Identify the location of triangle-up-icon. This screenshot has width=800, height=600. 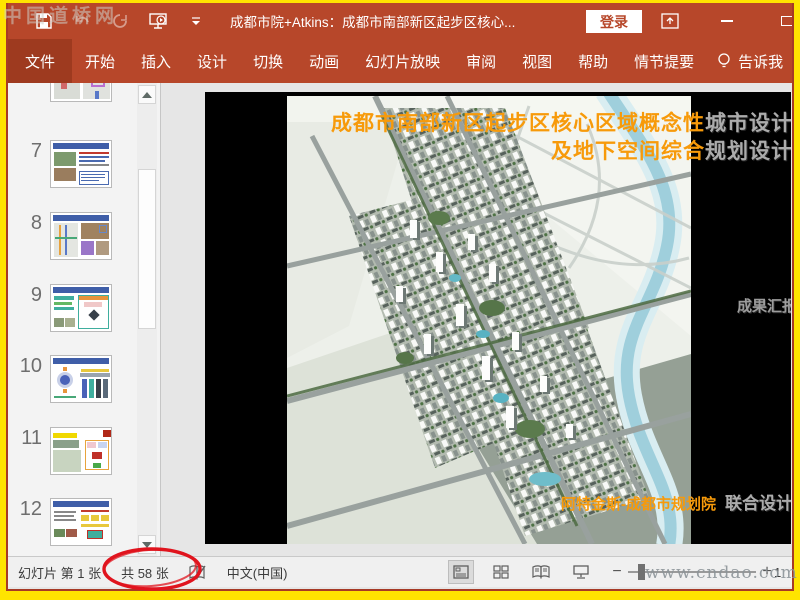
(147, 94).